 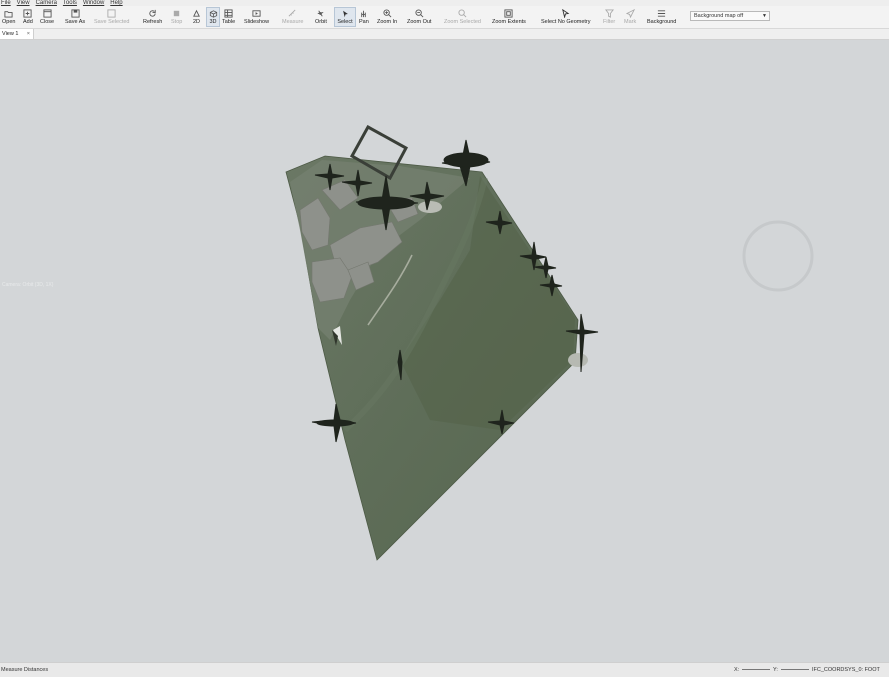 What do you see at coordinates (10, 34) in the screenshot?
I see `tab-label: View 1` at bounding box center [10, 34].